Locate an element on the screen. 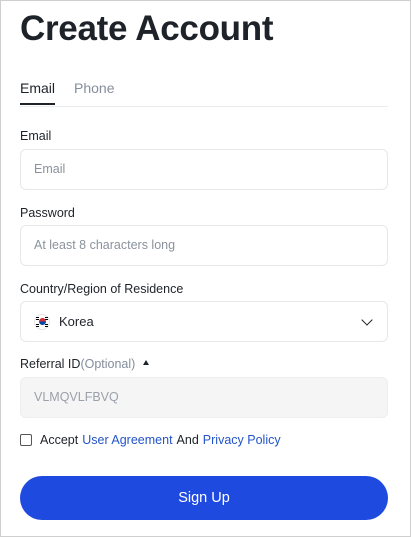 Image resolution: width=411 pixels, height=537 pixels. signup-method-tabs: Email Phone is located at coordinates (204, 93).